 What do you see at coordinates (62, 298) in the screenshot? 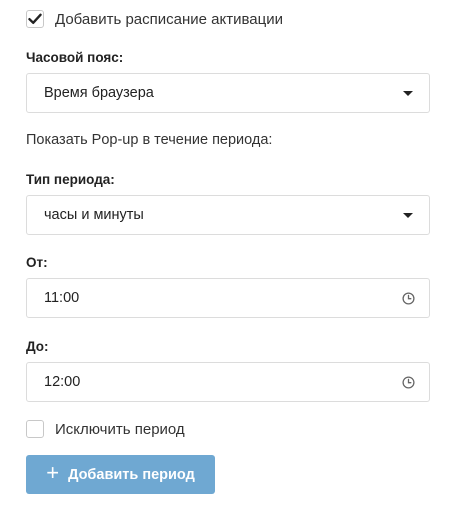
I see `from-time-value: 11:00` at bounding box center [62, 298].